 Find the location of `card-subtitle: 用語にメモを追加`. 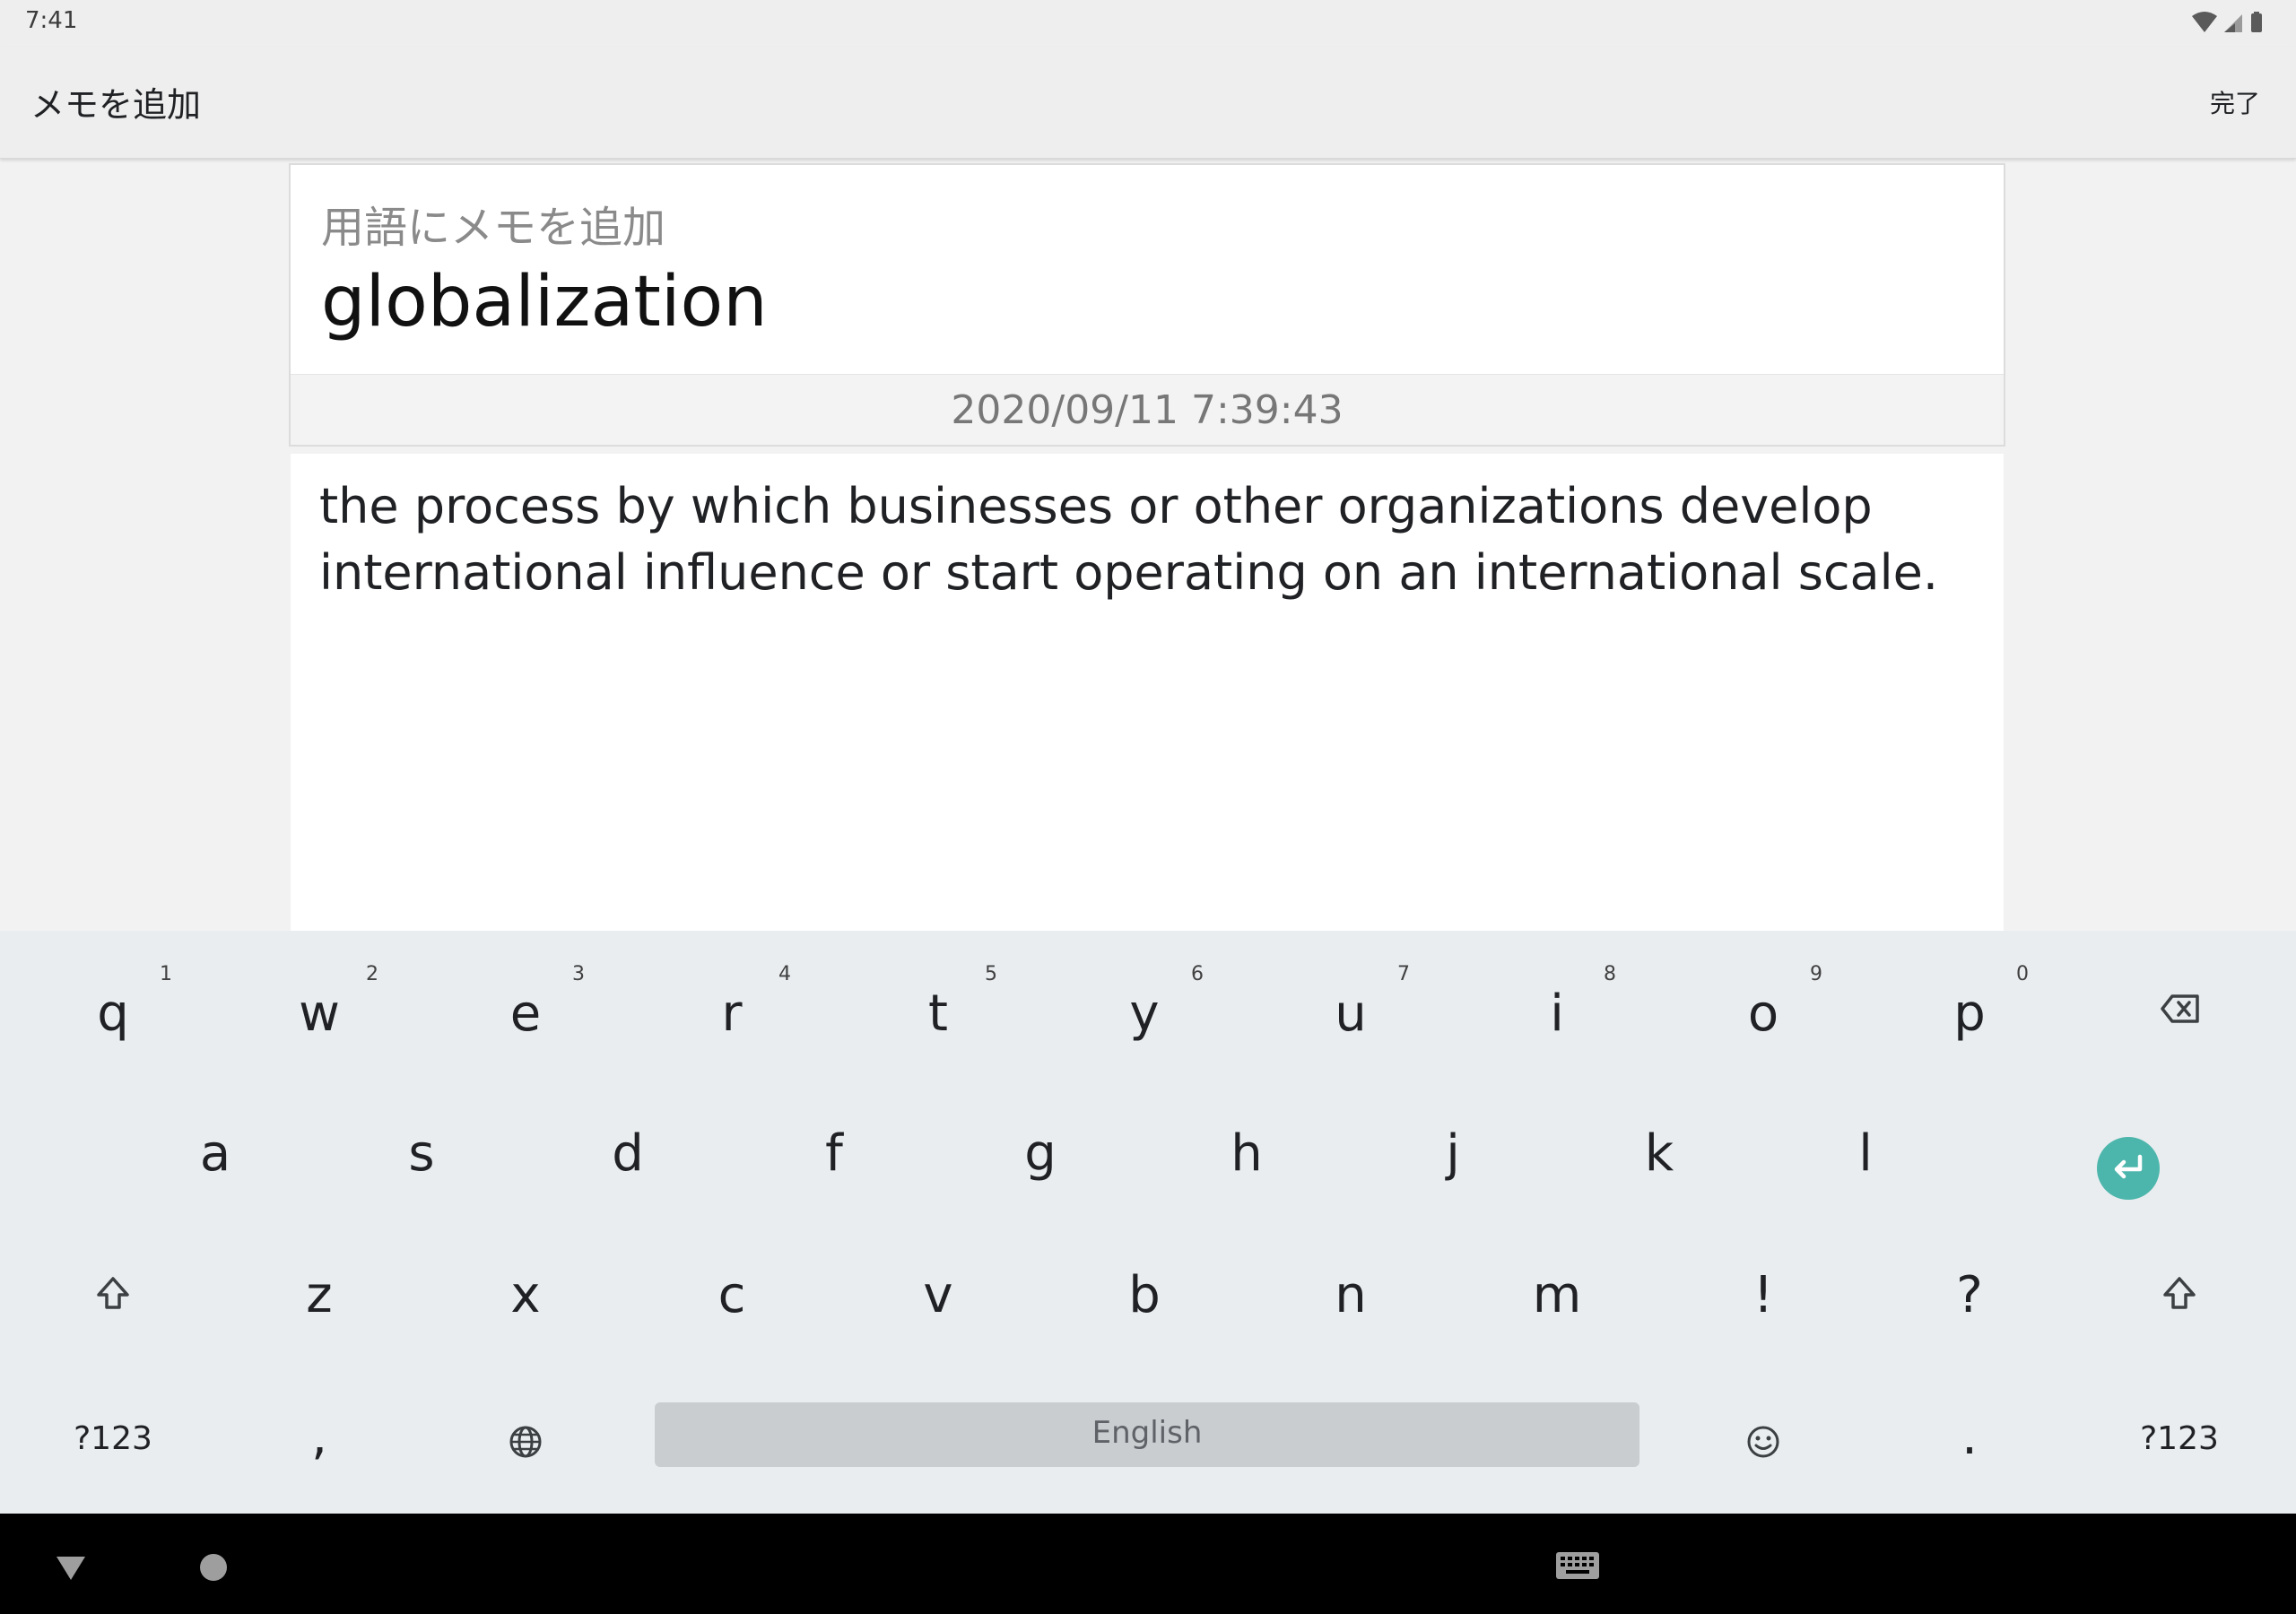

card-subtitle: 用語にメモを追加 is located at coordinates (493, 228).